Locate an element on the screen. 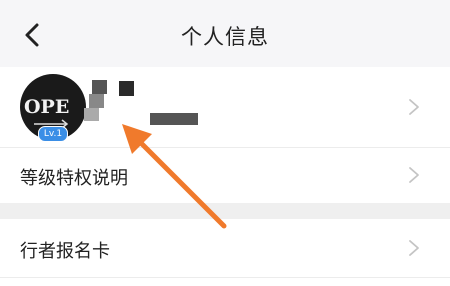 The width and height of the screenshot is (450, 286). level-privilege-label: 等级特权说明 is located at coordinates (74, 178).